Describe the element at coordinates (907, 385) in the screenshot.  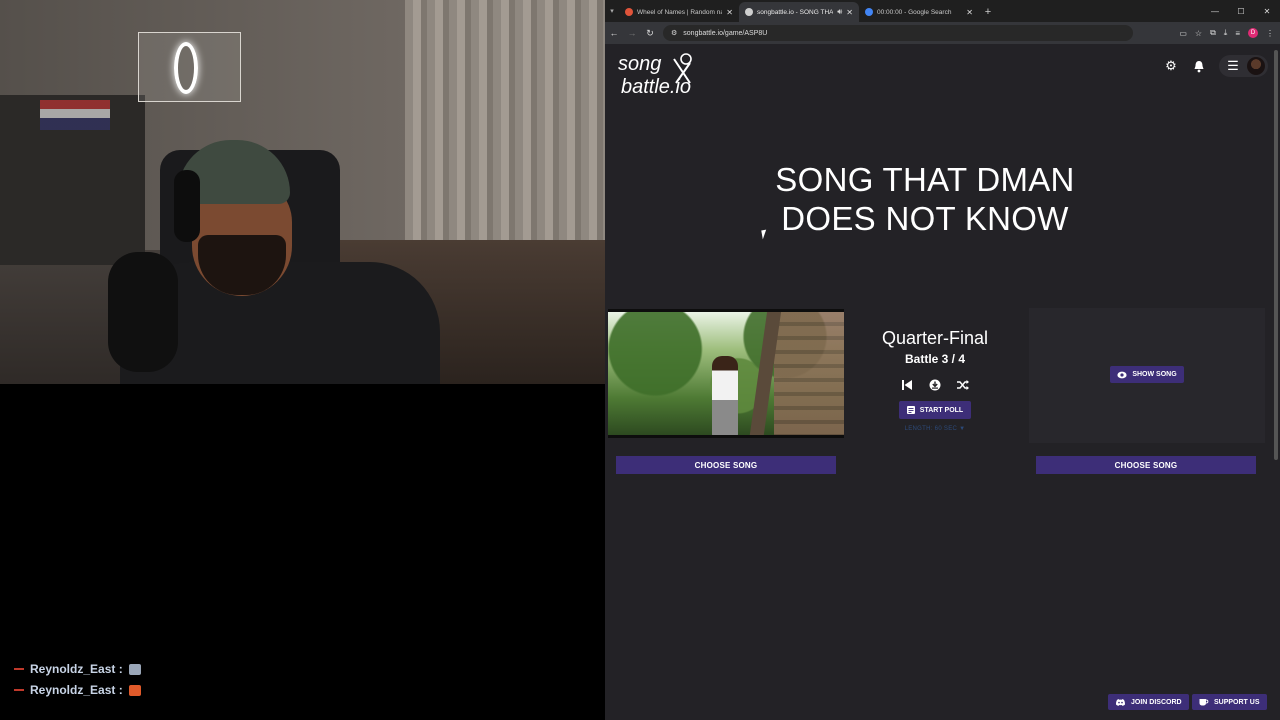
I see `previous-icon` at that location.